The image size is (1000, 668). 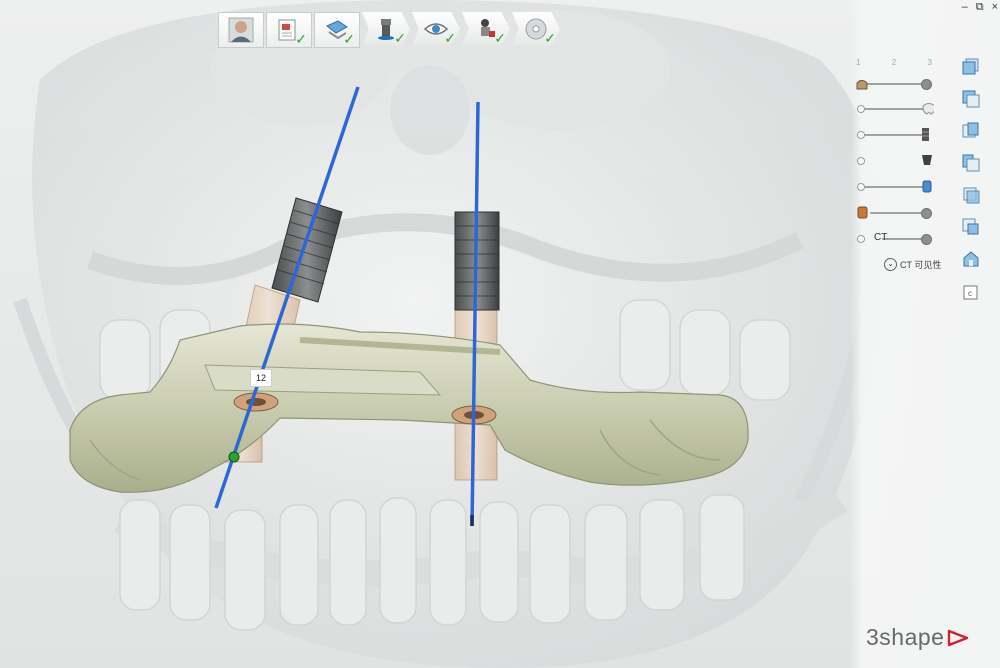 What do you see at coordinates (925, 134) in the screenshot?
I see `implant-screw-icon` at bounding box center [925, 134].